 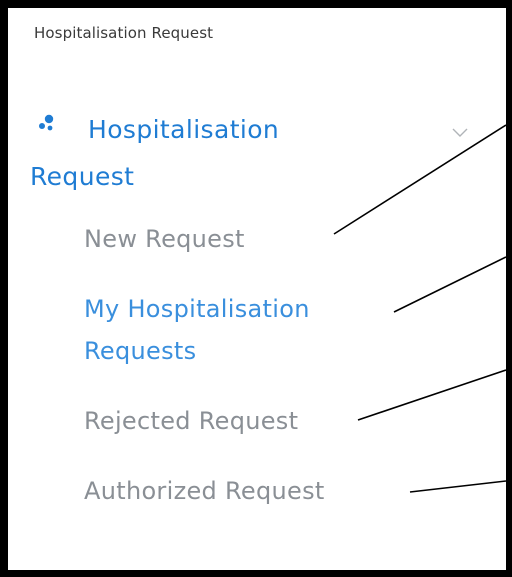 What do you see at coordinates (244, 239) in the screenshot?
I see `submenu-item-new-request: New Request` at bounding box center [244, 239].